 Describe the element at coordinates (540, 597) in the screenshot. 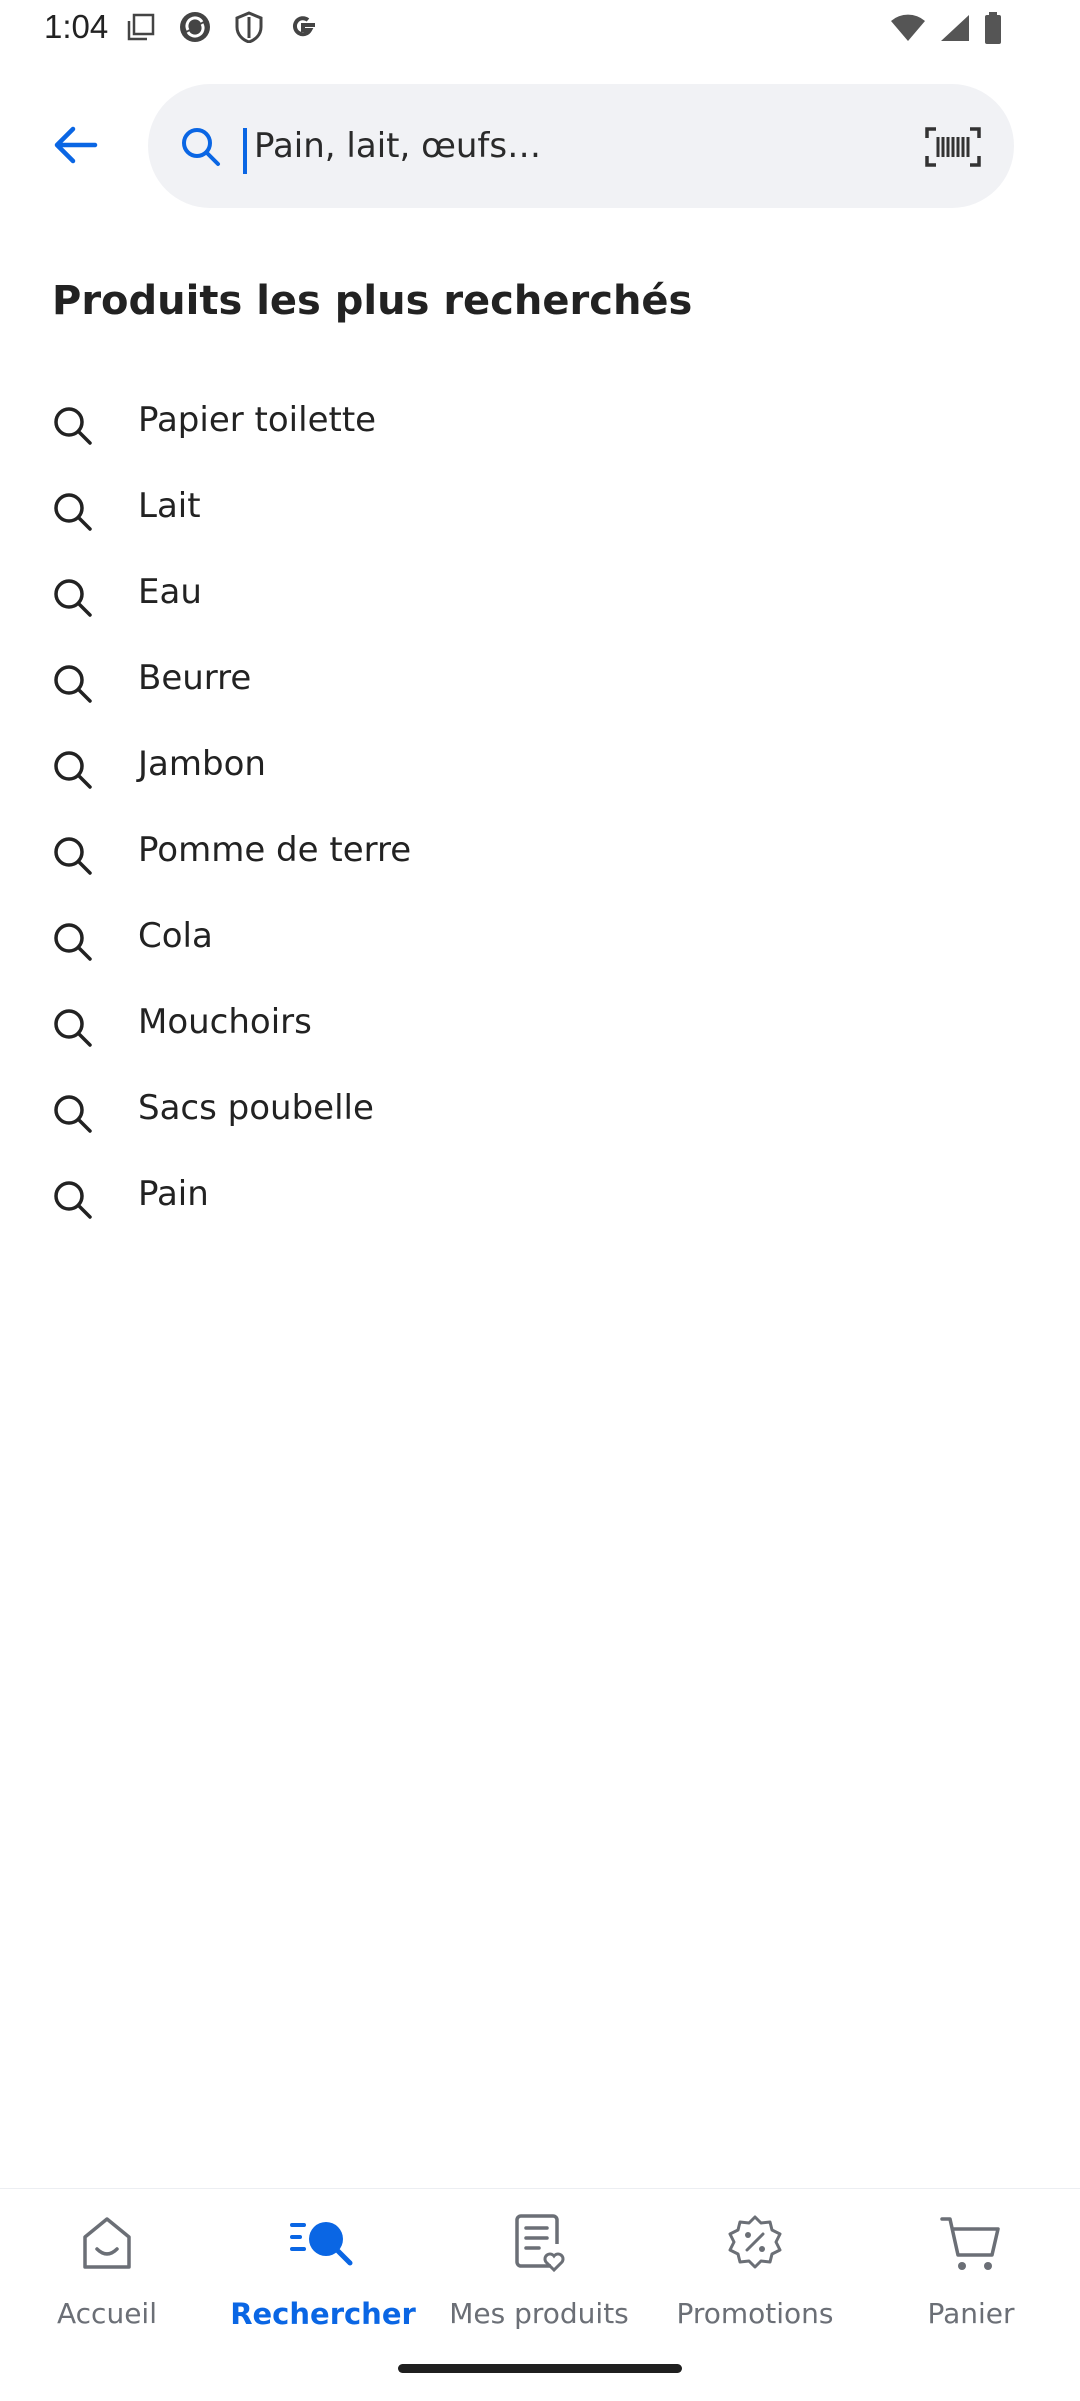

I see `list-item: Eau` at that location.